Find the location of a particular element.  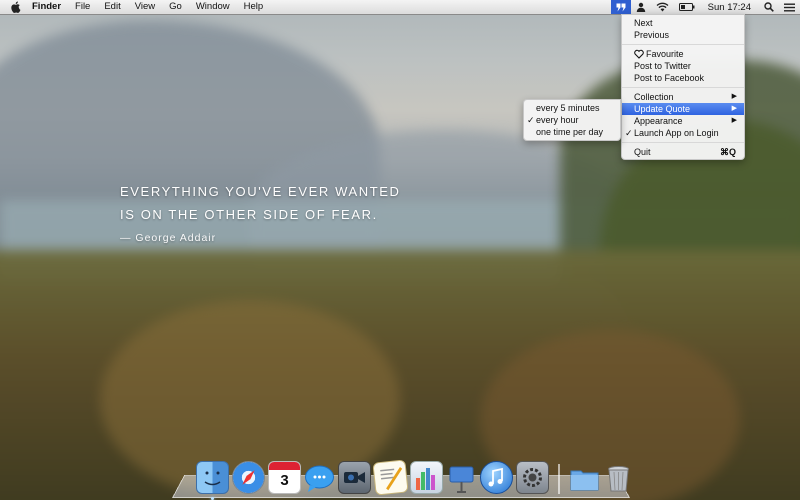

applications-folder-icon is located at coordinates (584, 478).